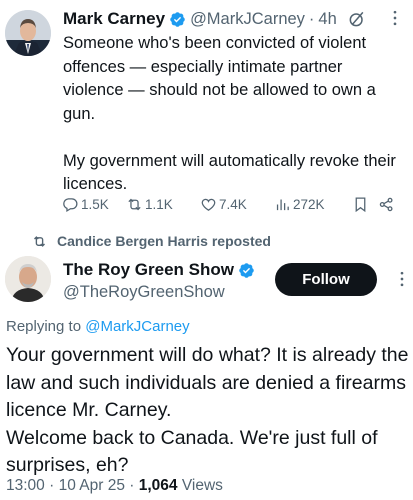  What do you see at coordinates (357, 19) in the screenshot?
I see `grok-icon` at bounding box center [357, 19].